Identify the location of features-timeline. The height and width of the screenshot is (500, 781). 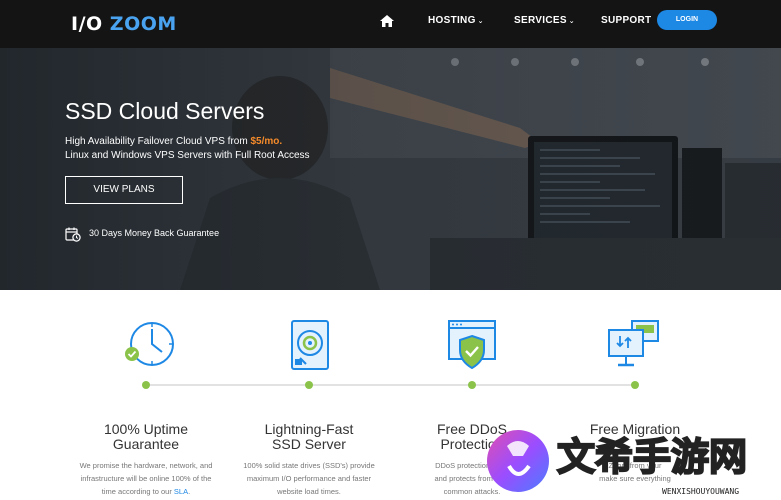
(391, 385).